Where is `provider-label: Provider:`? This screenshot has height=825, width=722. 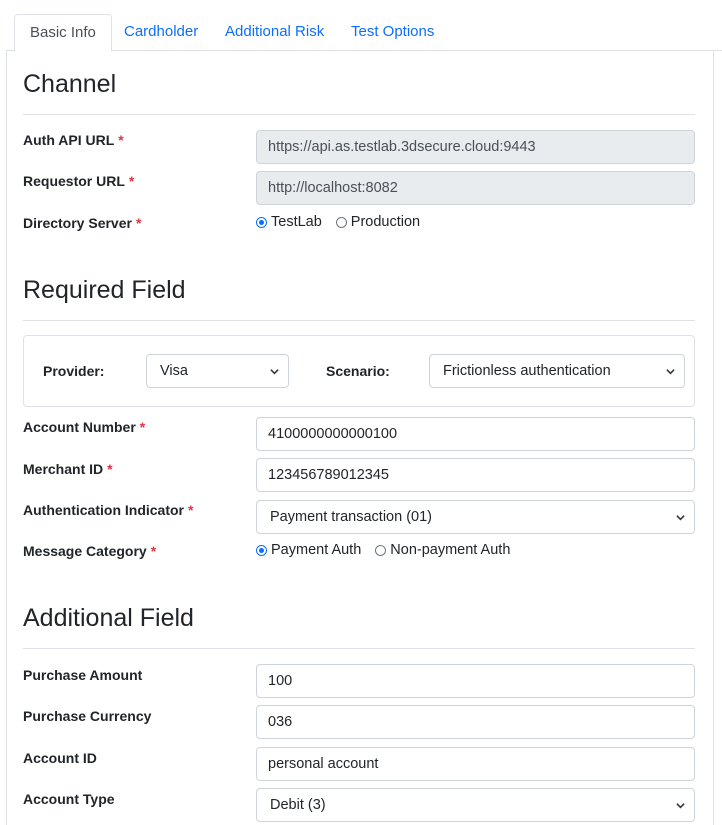 provider-label: Provider: is located at coordinates (74, 371).